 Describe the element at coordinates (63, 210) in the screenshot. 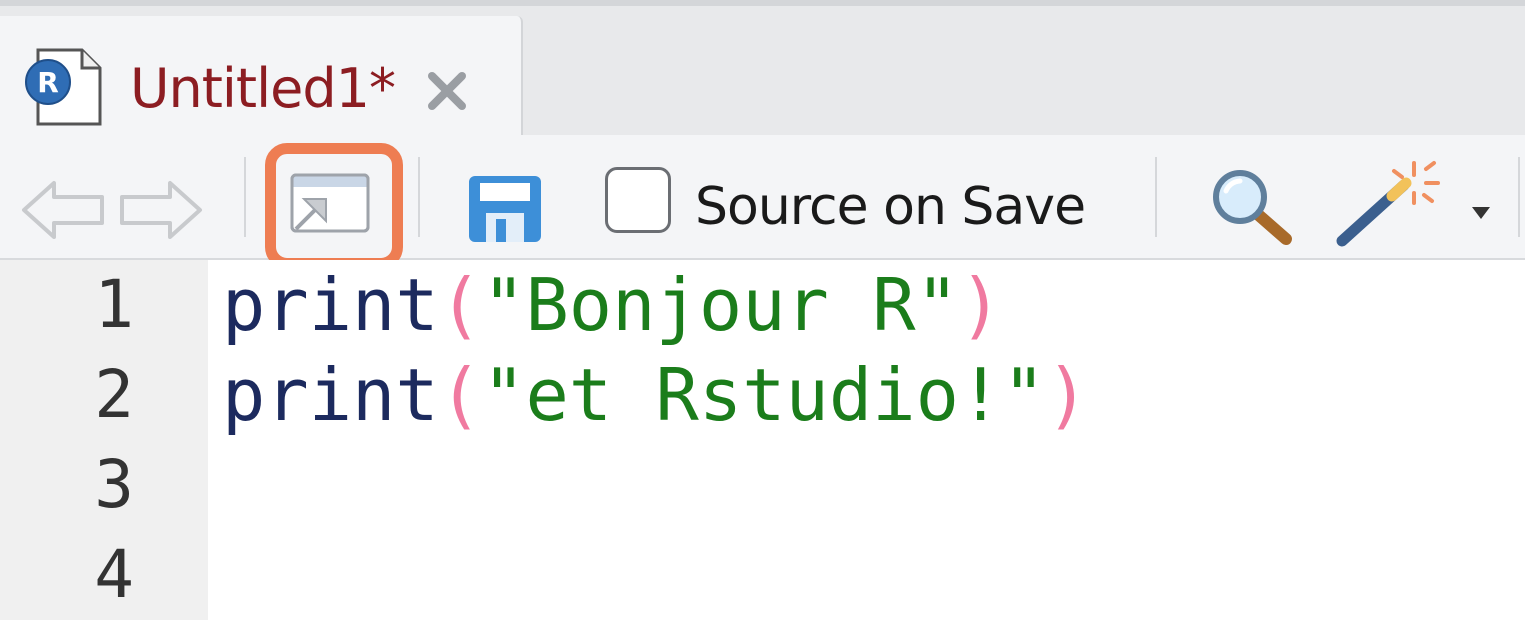

I see `arrow-left-icon` at that location.